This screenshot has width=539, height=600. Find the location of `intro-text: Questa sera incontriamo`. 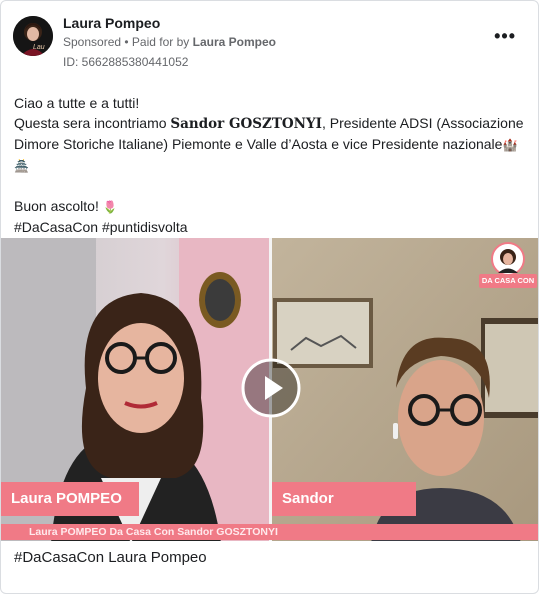

intro-text: Questa sera incontriamo is located at coordinates (92, 123).